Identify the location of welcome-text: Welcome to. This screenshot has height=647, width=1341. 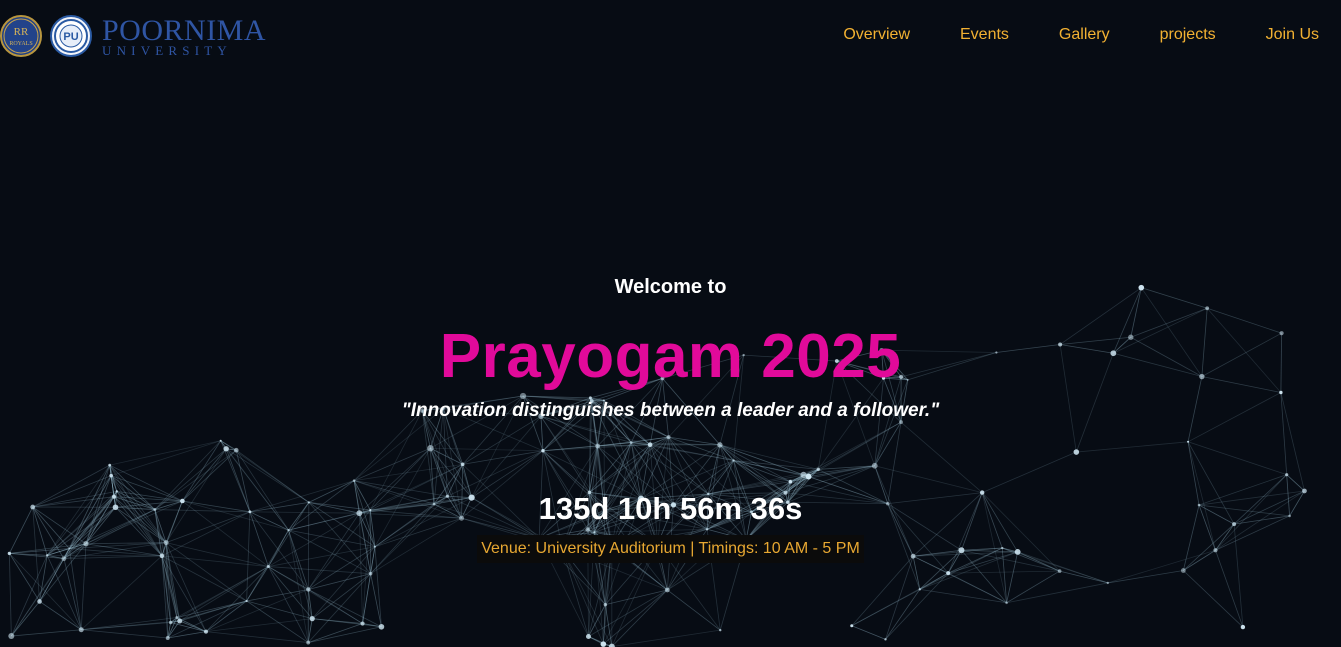
(670, 287).